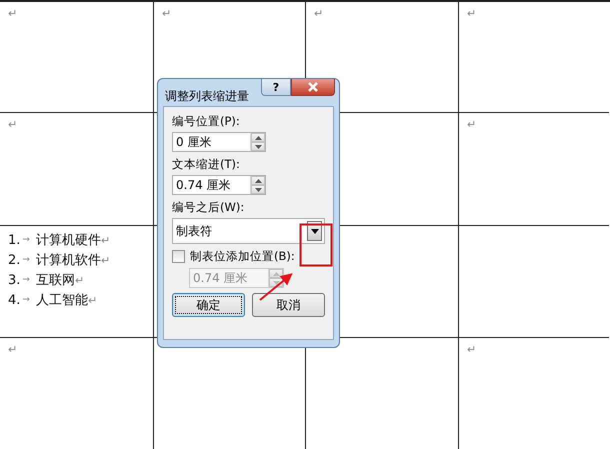 This screenshot has width=610, height=449. Describe the element at coordinates (14, 240) in the screenshot. I see `list-number: 1.` at that location.